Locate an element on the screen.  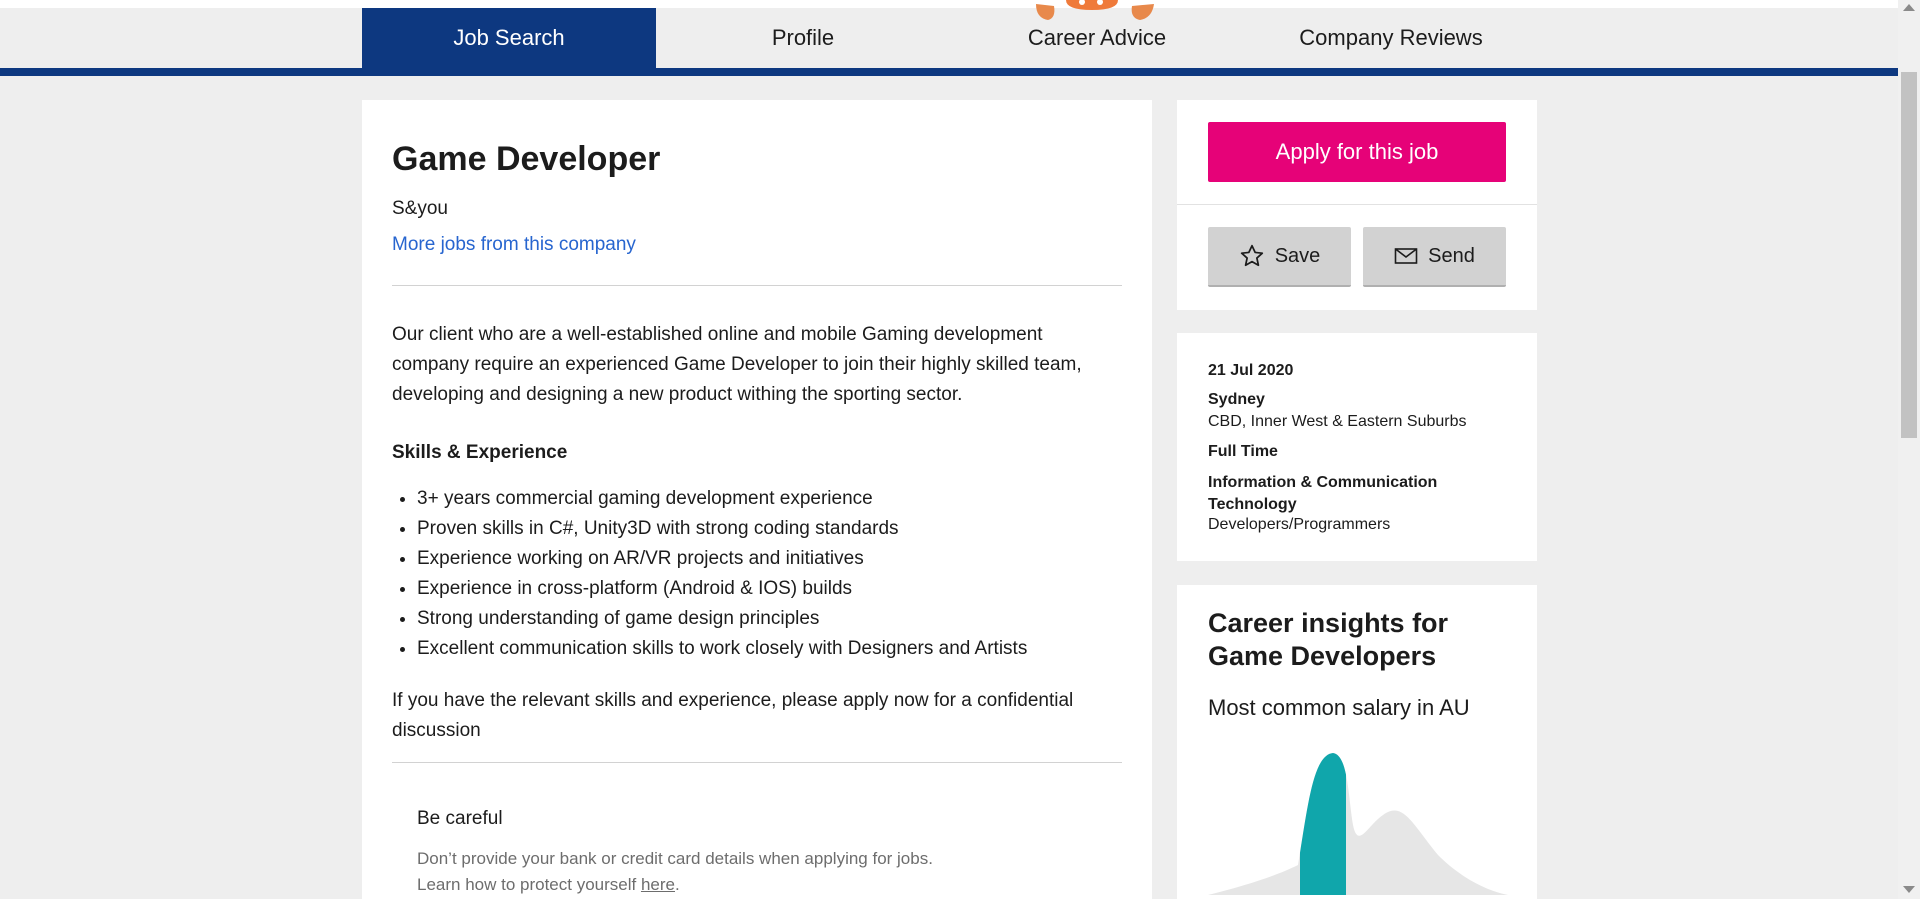
warning-line: Learn how to protect yourself here. is located at coordinates (675, 885).